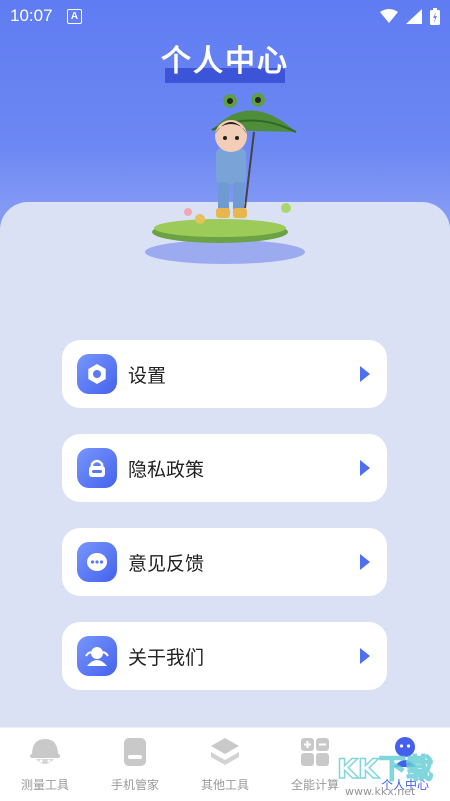 The height and width of the screenshot is (801, 450). I want to click on menu-label-privacy: 隐私政策, so click(166, 470).